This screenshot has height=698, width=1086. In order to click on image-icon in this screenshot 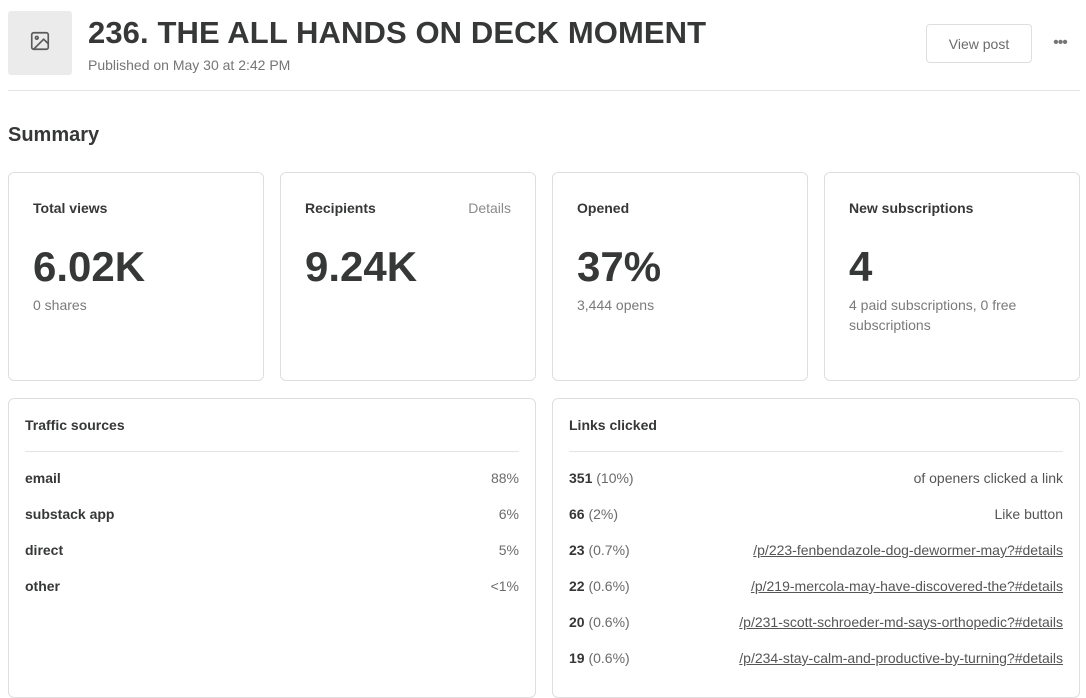, I will do `click(40, 43)`.